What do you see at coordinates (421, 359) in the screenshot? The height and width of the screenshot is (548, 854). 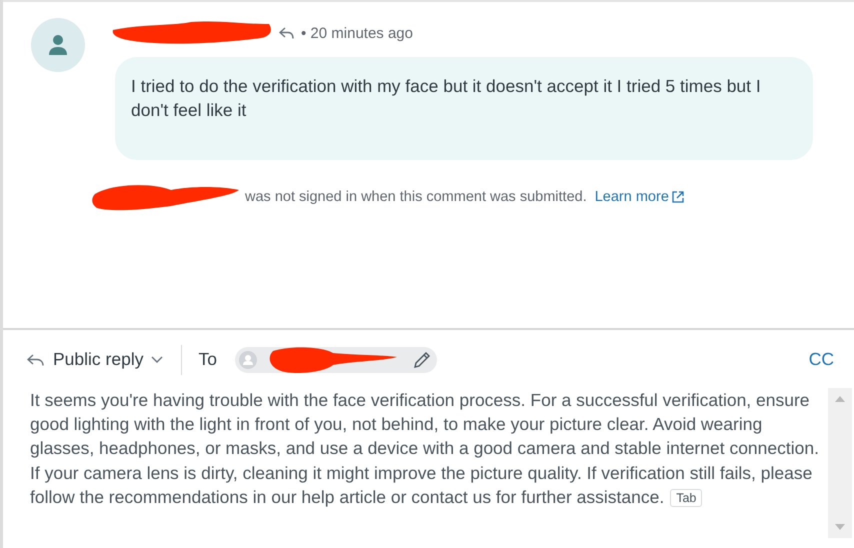 I see `pencil-icon` at bounding box center [421, 359].